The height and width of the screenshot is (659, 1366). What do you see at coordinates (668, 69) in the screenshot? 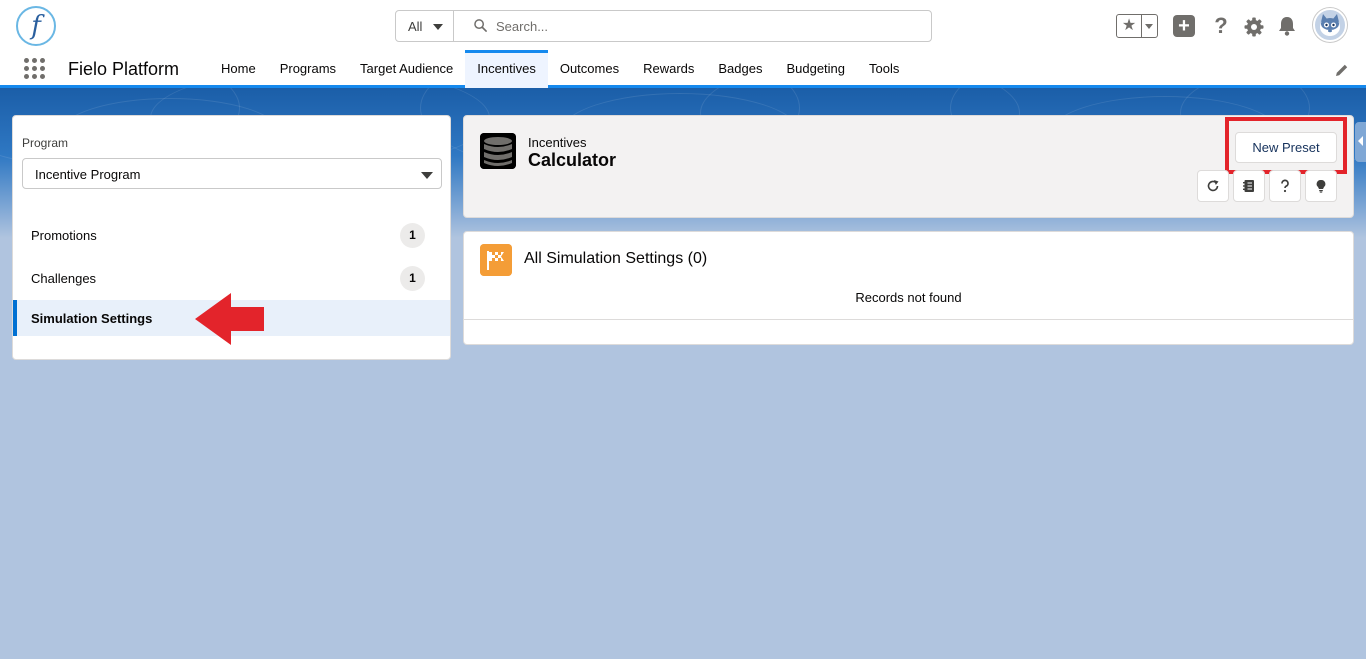
I see `tab-rewards: Rewards` at bounding box center [668, 69].